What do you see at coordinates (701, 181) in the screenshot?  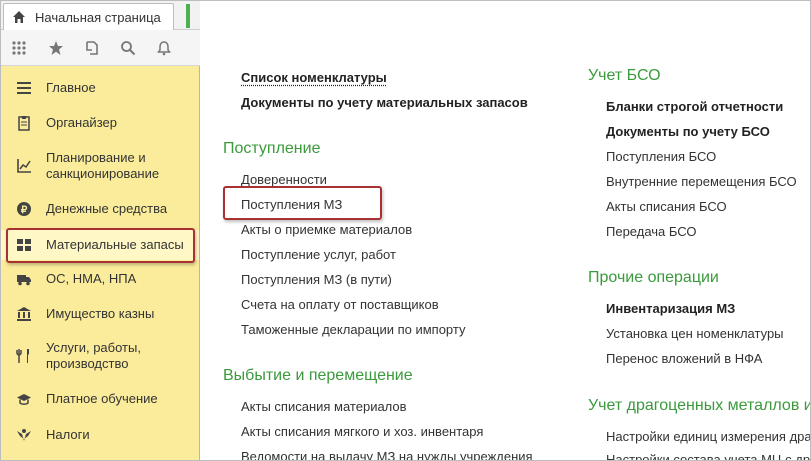 I see `link-bso-transfers: Внутренние перемещения БСО` at bounding box center [701, 181].